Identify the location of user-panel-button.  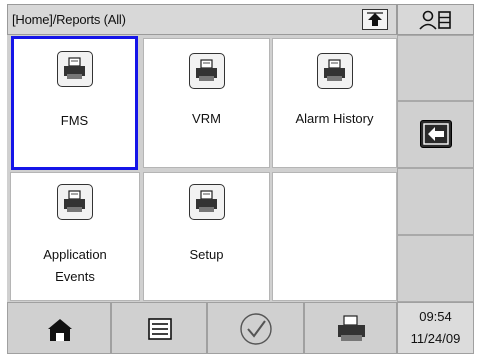
(435, 19).